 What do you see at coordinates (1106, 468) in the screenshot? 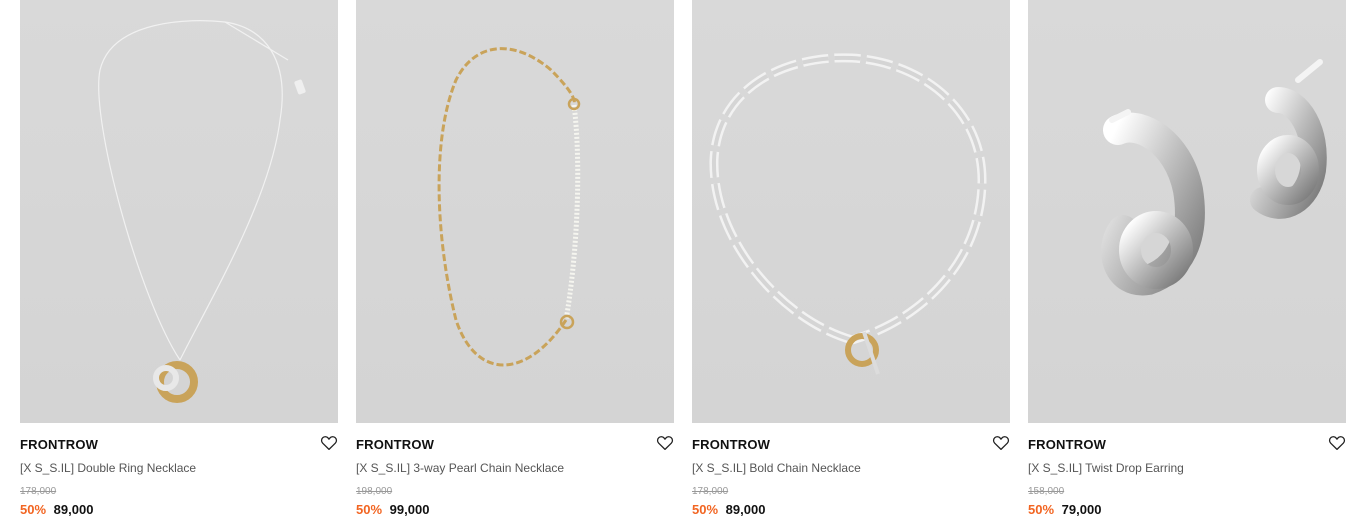
I see `product-name: [X S_S.IL] Twist Drop Earring` at bounding box center [1106, 468].